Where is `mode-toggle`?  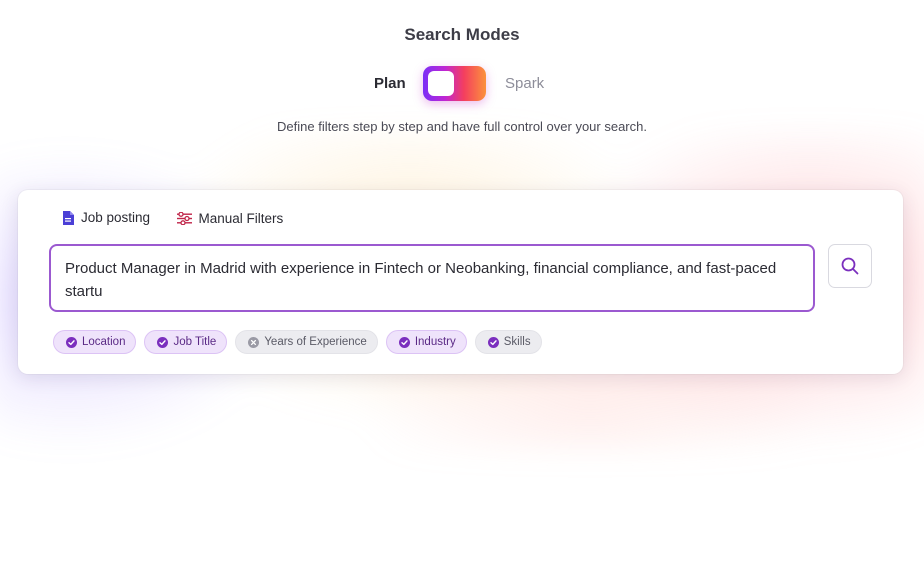
mode-toggle is located at coordinates (454, 83).